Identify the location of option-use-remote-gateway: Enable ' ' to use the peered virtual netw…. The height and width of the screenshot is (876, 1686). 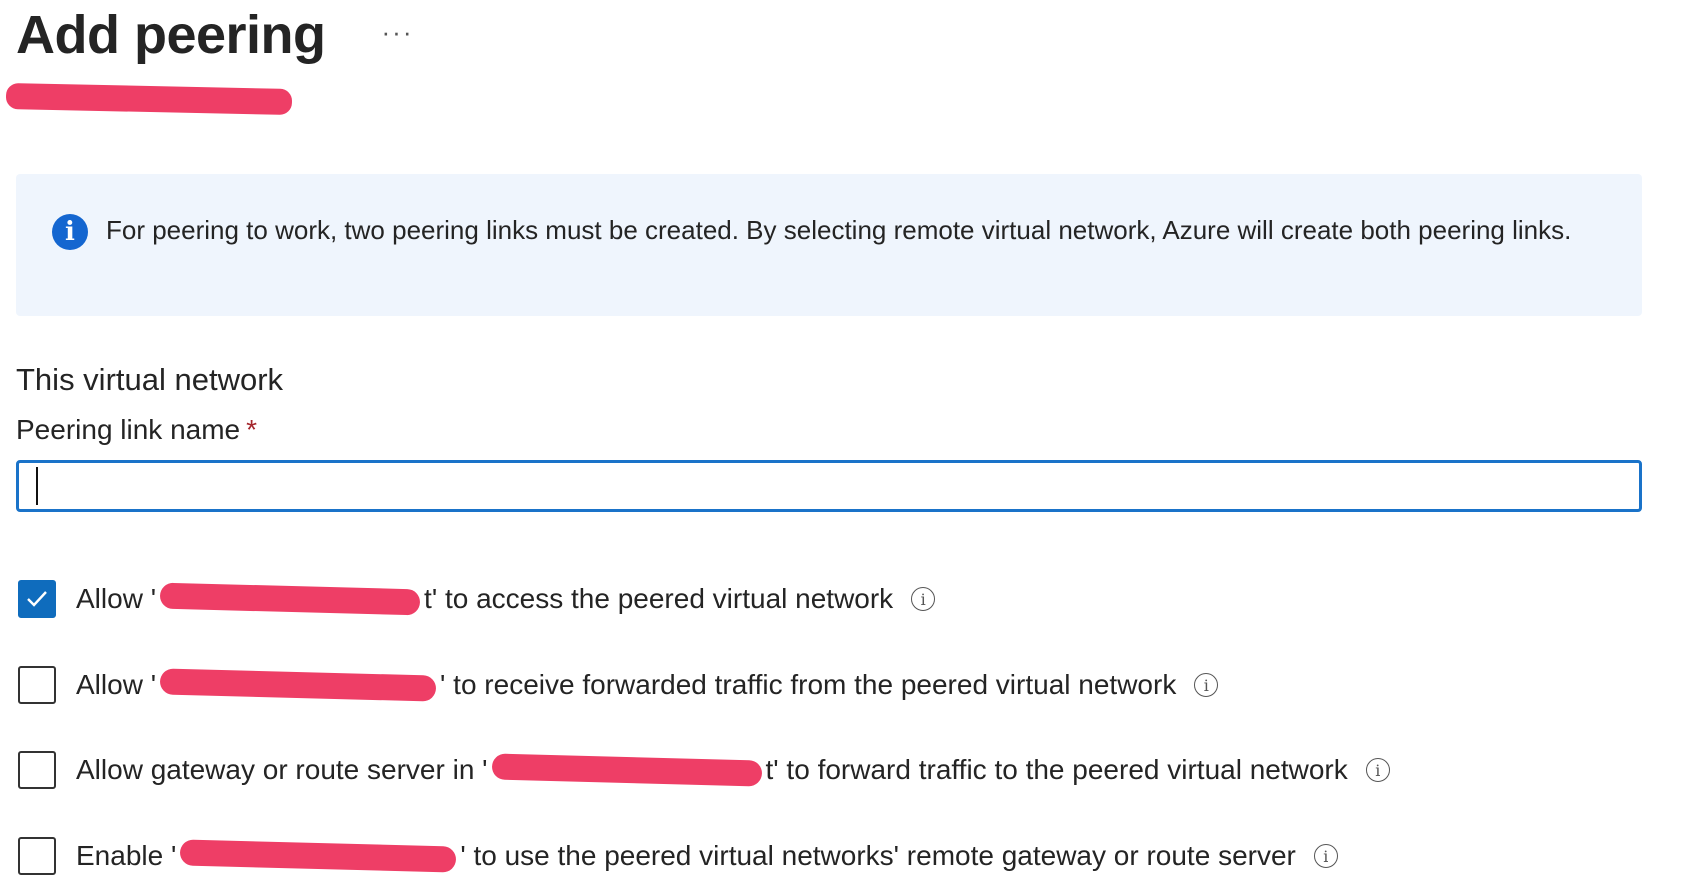
(678, 856).